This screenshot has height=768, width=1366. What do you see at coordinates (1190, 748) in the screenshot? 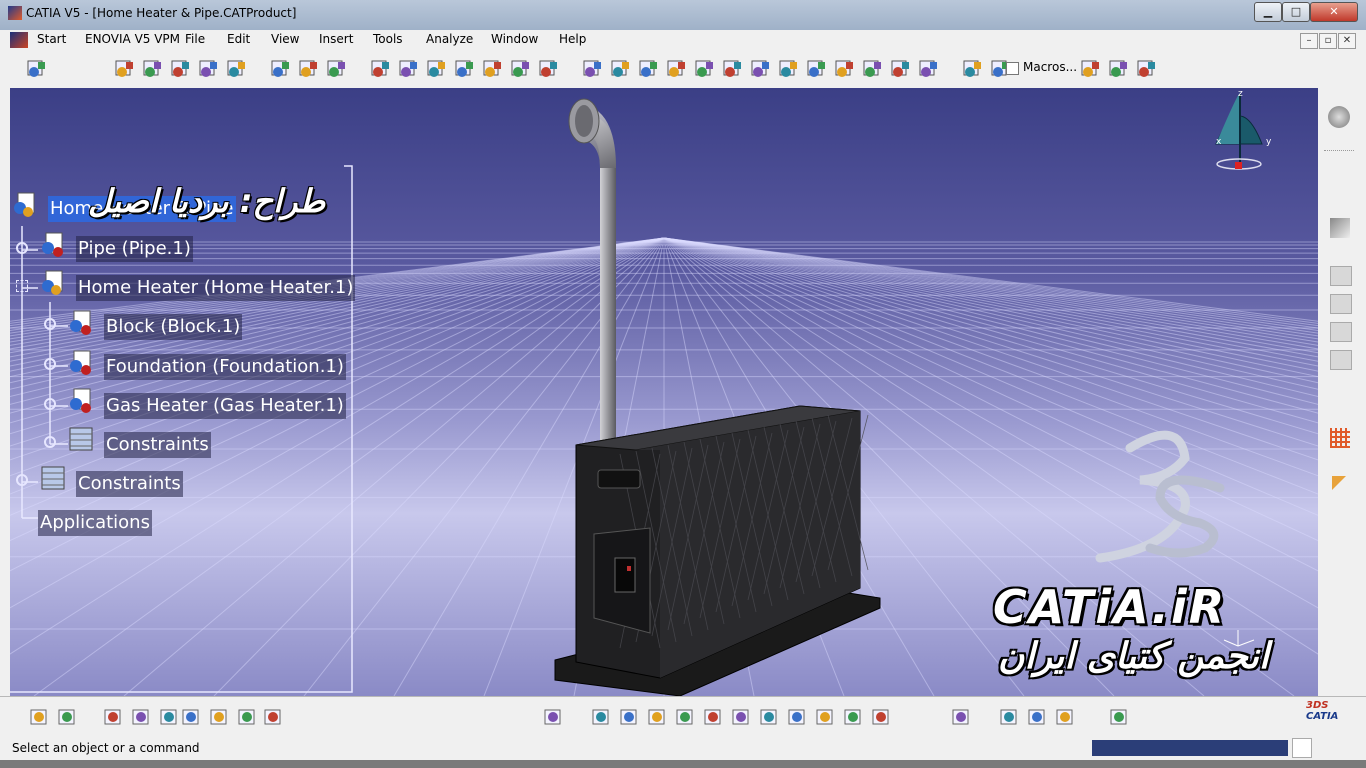
I see `command-input` at bounding box center [1190, 748].